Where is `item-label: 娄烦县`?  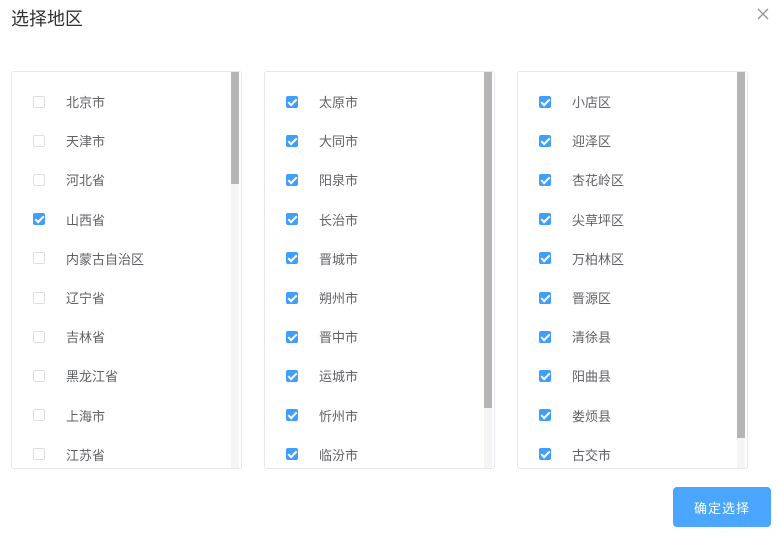 item-label: 娄烦县 is located at coordinates (592, 417).